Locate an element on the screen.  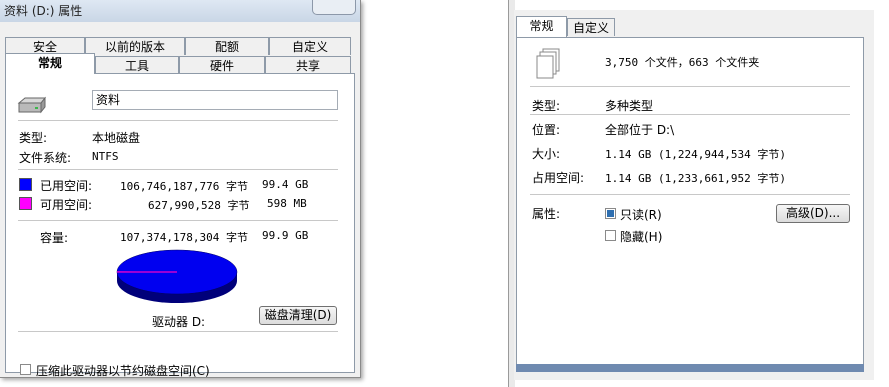
size-value: 1.14 GB (1,224,944,534 字节) is located at coordinates (695, 154).